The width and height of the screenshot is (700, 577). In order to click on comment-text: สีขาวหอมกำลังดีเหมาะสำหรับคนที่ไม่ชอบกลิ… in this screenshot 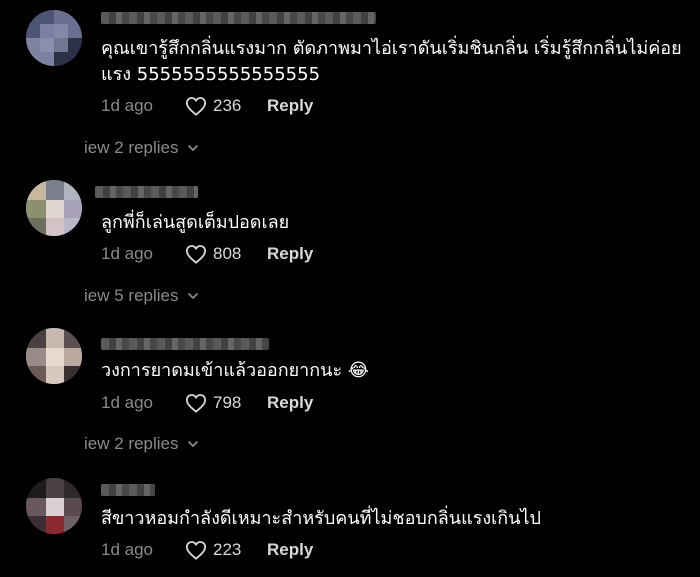, I will do `click(321, 518)`.